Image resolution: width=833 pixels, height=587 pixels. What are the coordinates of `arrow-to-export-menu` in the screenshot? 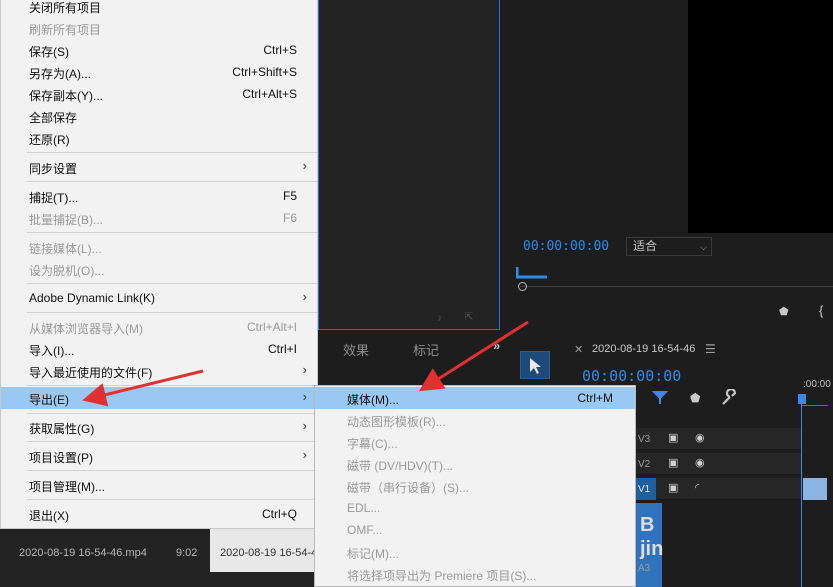 It's located at (143, 388).